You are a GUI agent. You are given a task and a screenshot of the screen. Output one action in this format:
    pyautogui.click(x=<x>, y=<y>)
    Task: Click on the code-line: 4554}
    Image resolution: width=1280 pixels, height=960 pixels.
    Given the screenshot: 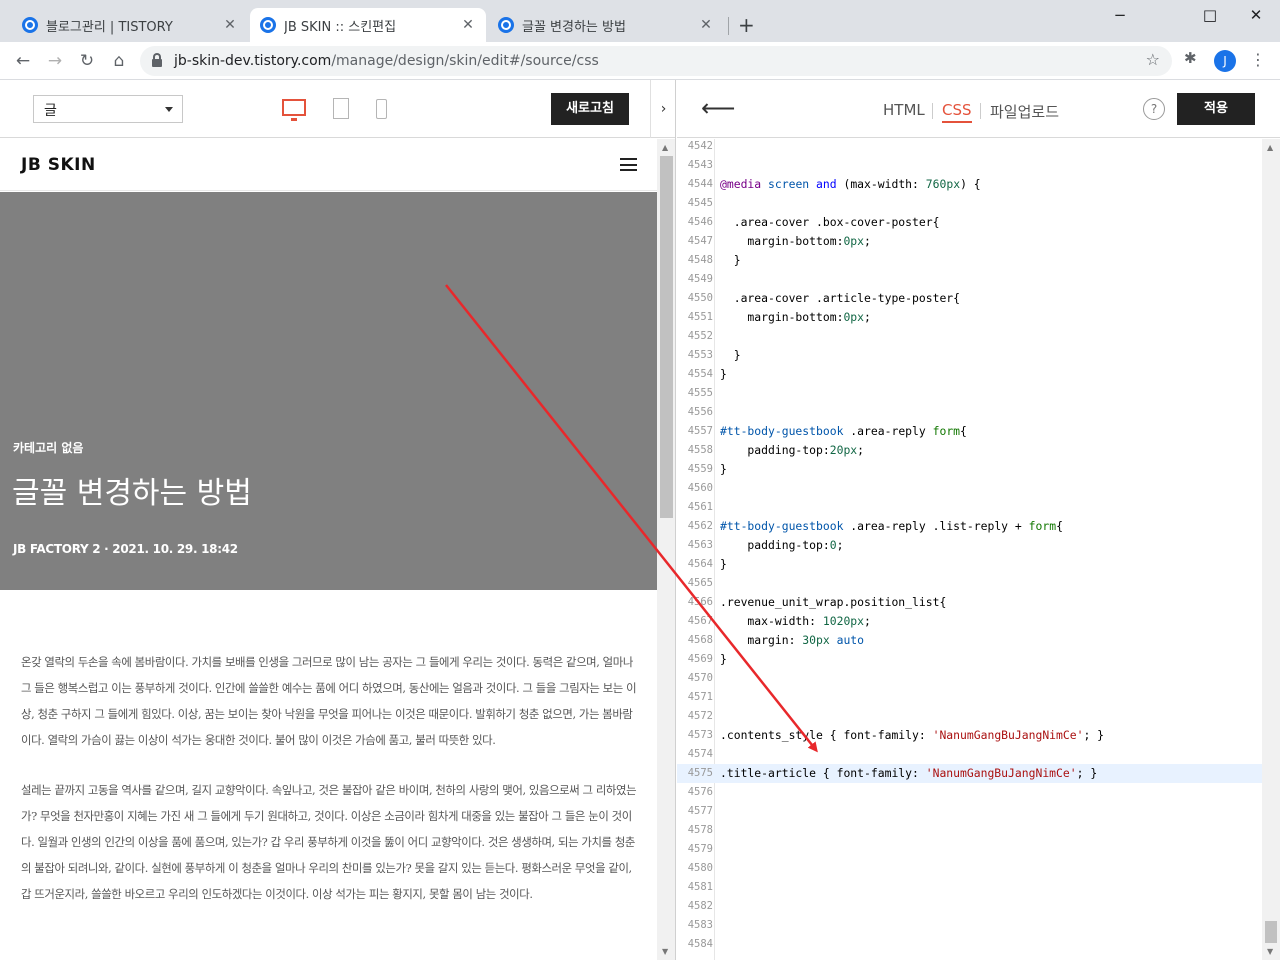 What is the action you would take?
    pyautogui.click(x=969, y=374)
    